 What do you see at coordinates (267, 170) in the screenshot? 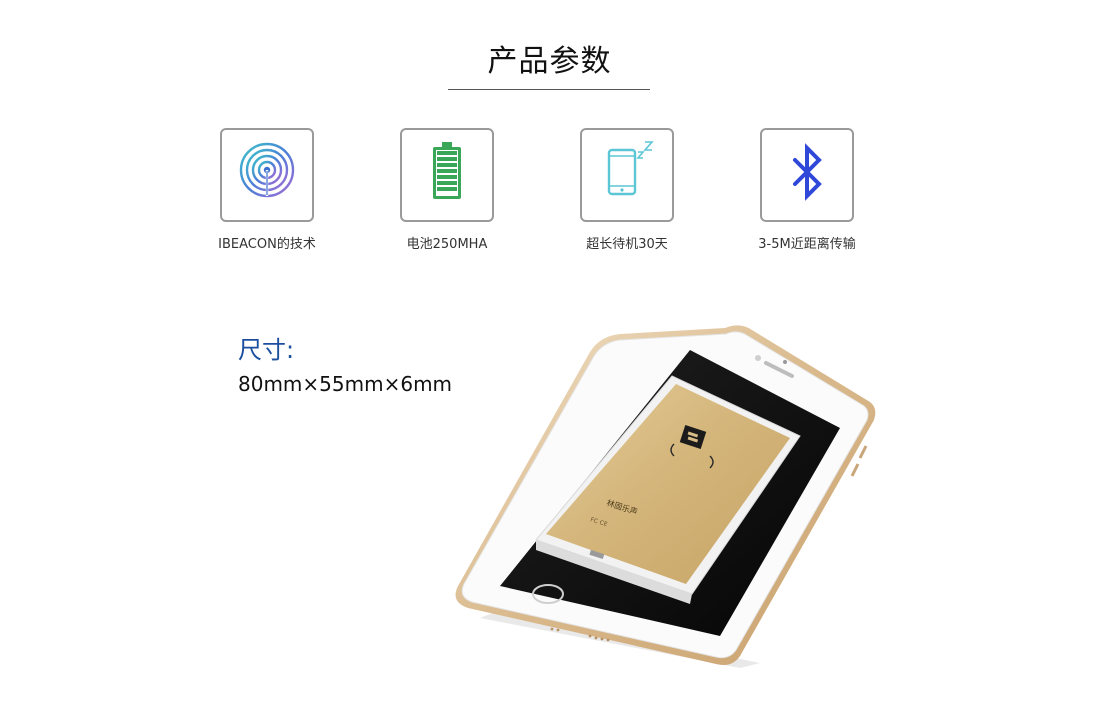
I see `ibeacon-icon` at bounding box center [267, 170].